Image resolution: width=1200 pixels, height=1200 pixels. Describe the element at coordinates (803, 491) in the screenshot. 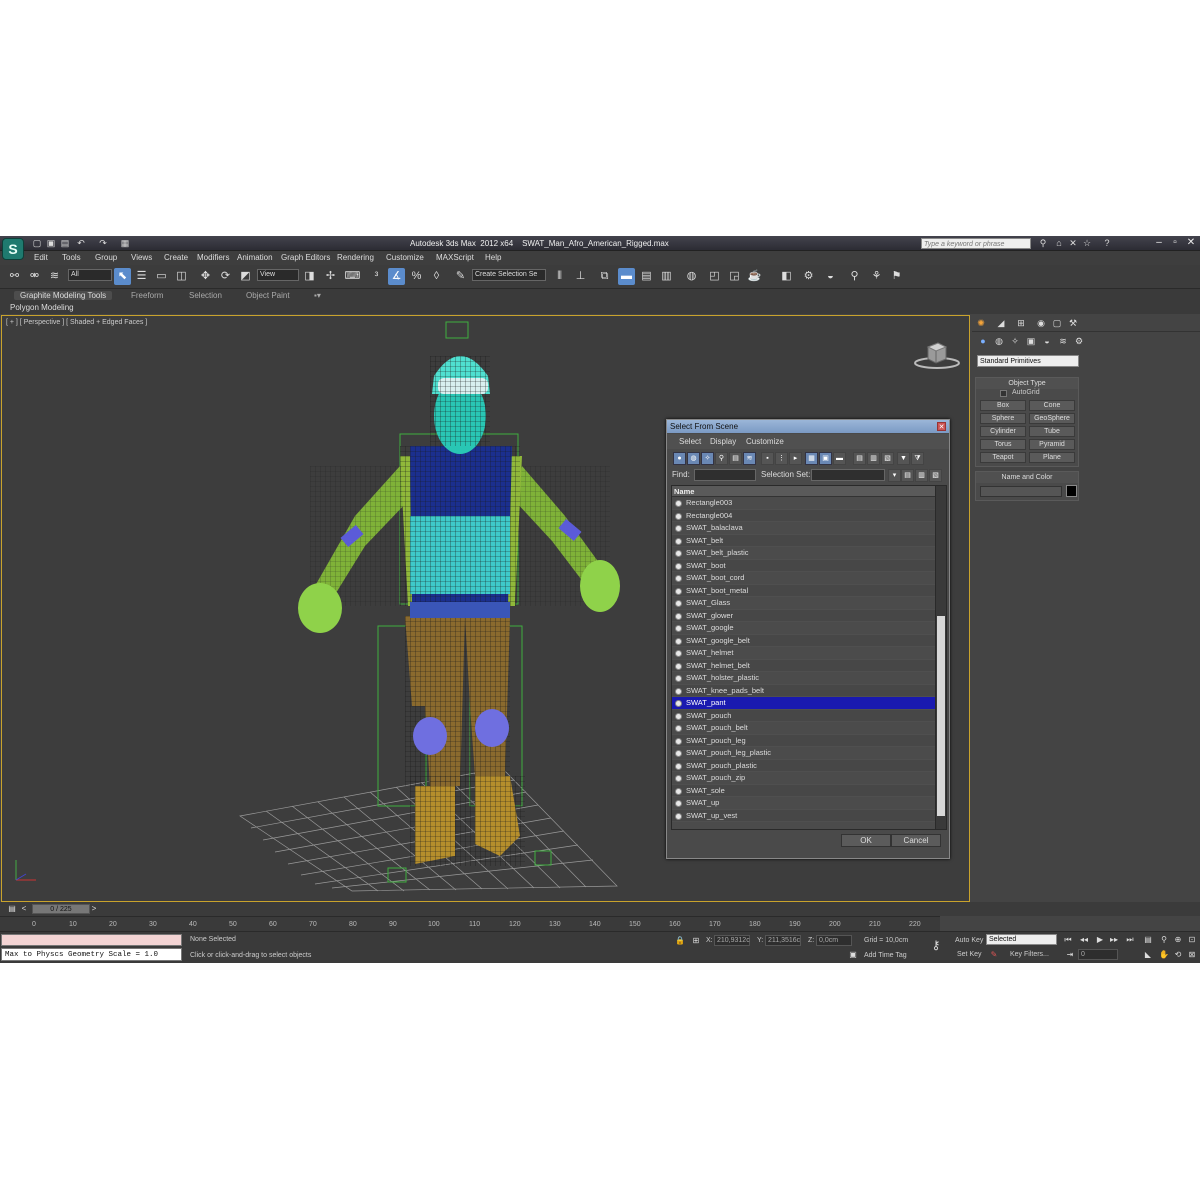

I see `name-column-header: Name` at that location.